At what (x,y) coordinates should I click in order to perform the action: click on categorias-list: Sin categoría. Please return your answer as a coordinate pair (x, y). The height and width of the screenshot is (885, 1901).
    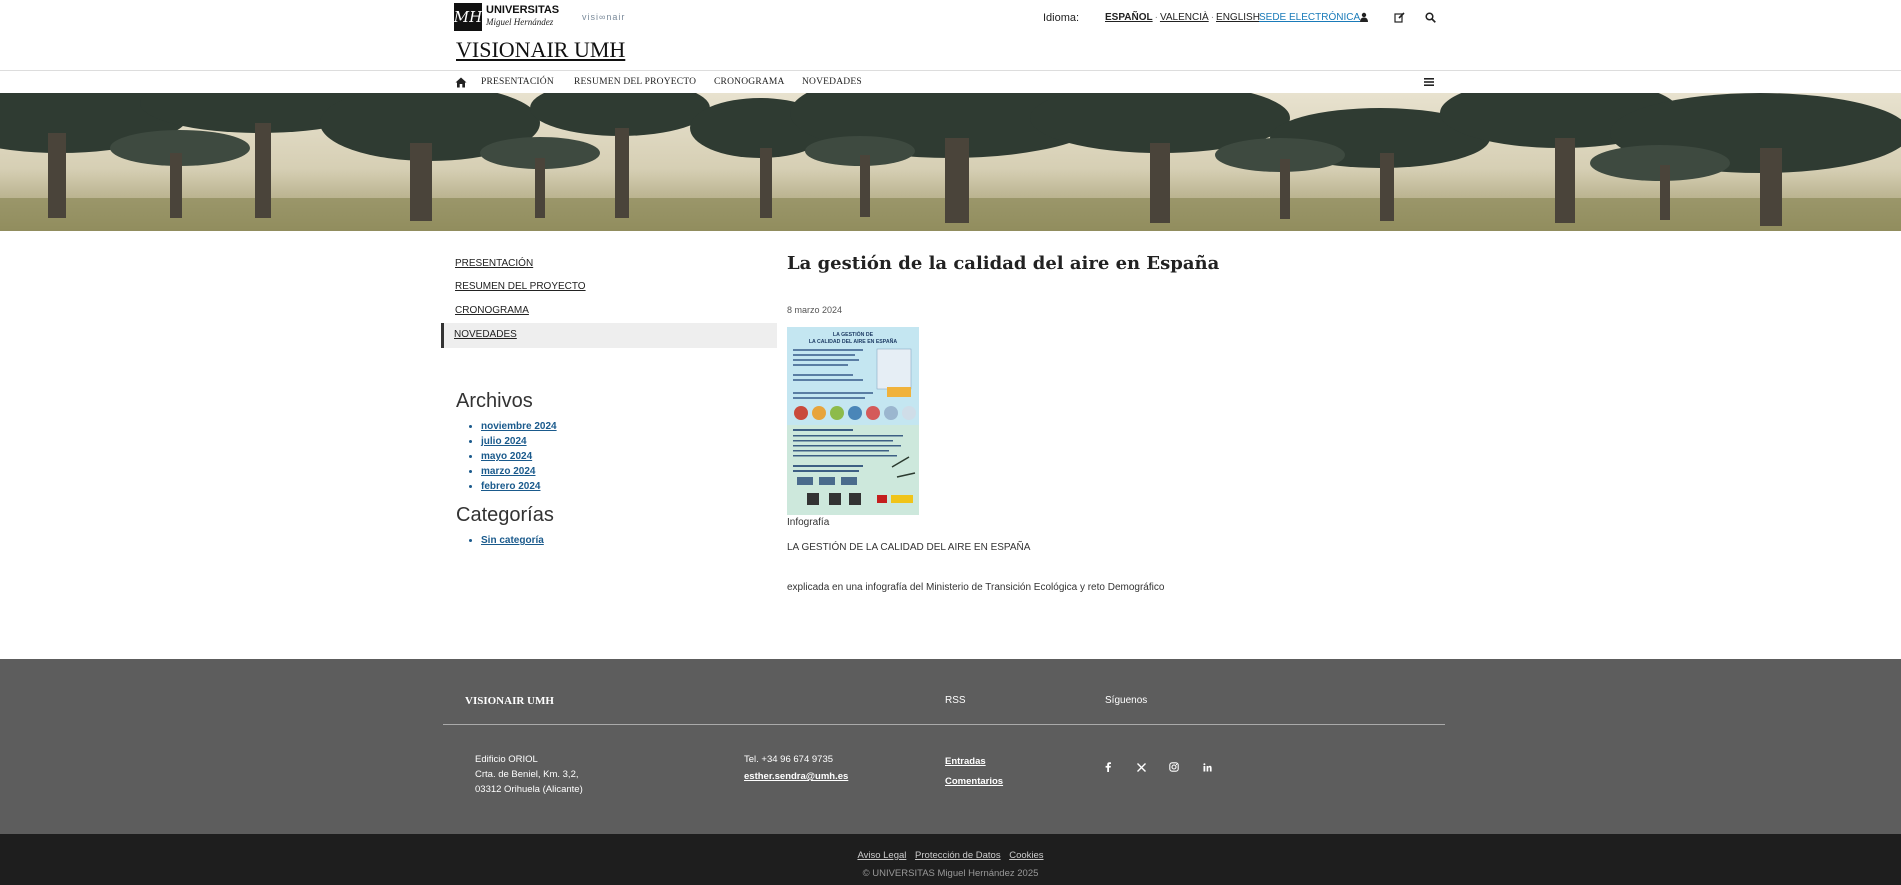
    Looking at the image, I should click on (503, 540).